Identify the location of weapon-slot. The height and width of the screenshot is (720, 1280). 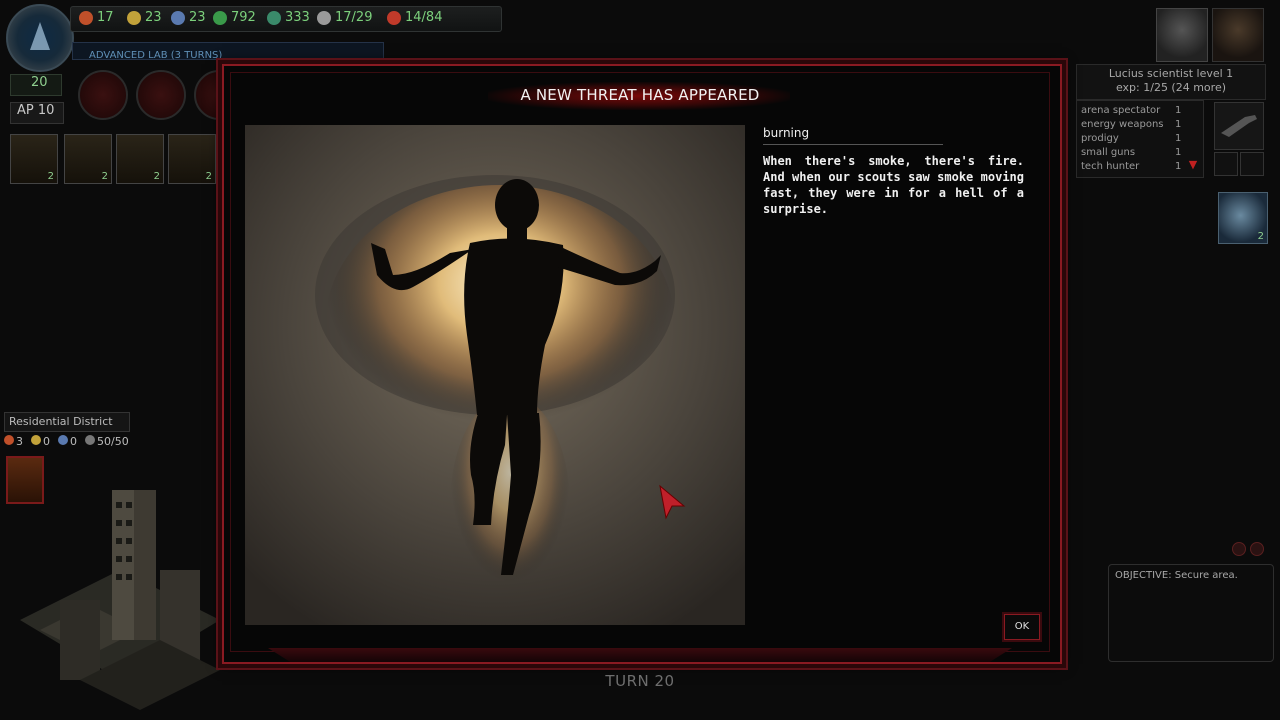
(1239, 126).